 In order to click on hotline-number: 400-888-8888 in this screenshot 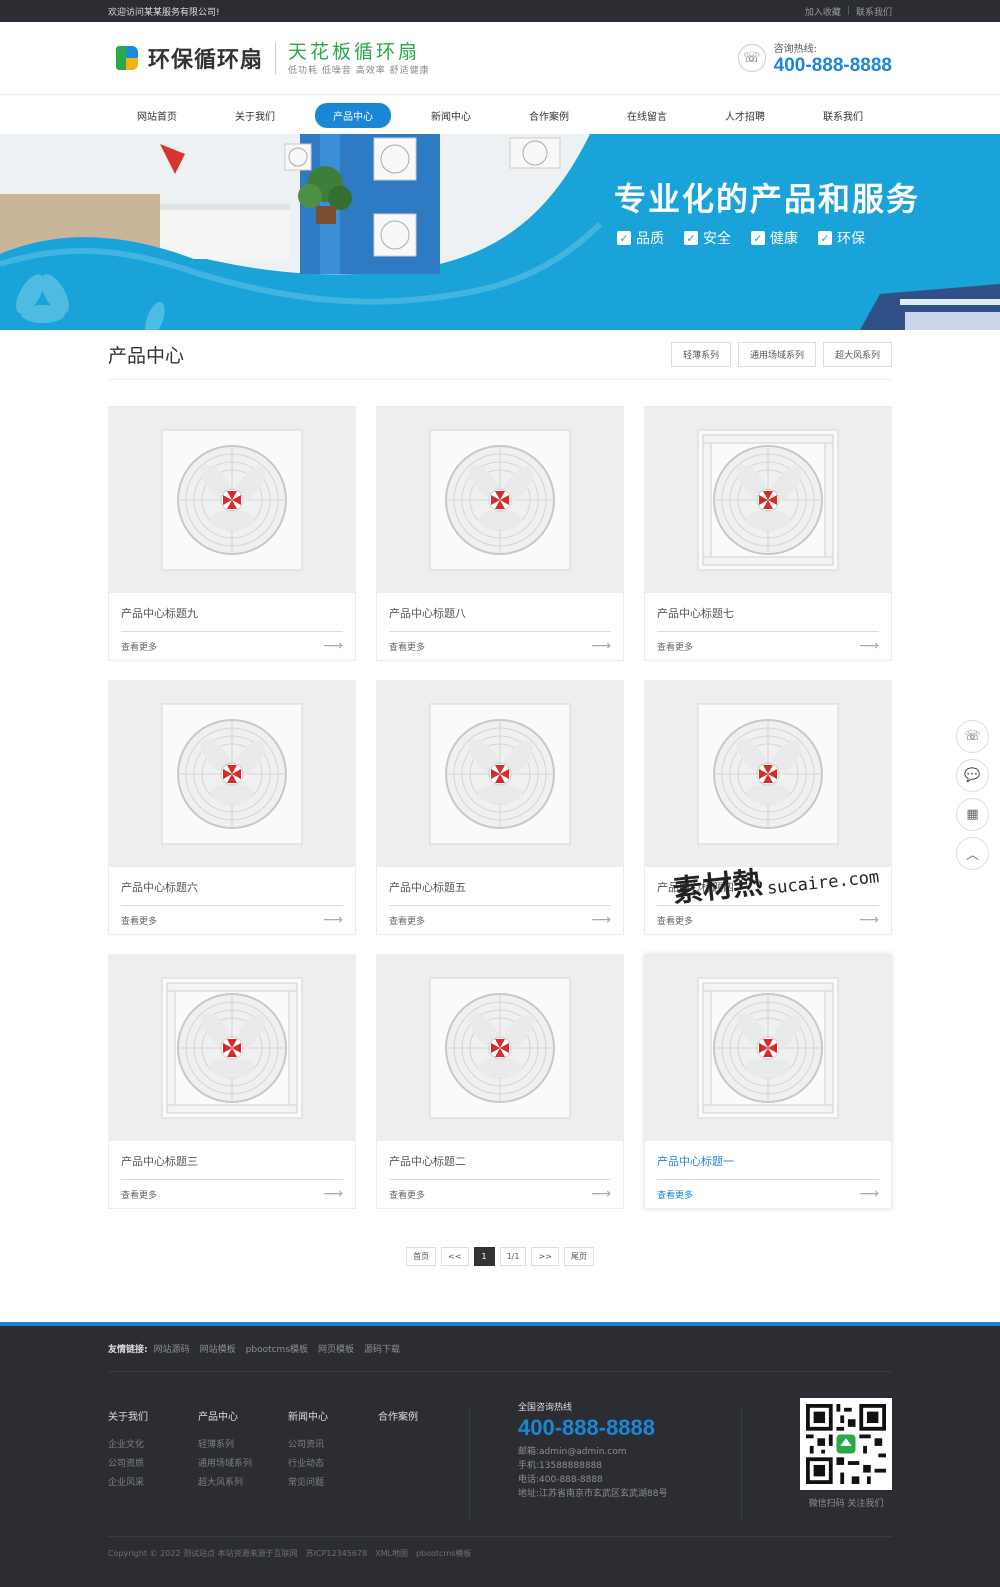, I will do `click(832, 65)`.